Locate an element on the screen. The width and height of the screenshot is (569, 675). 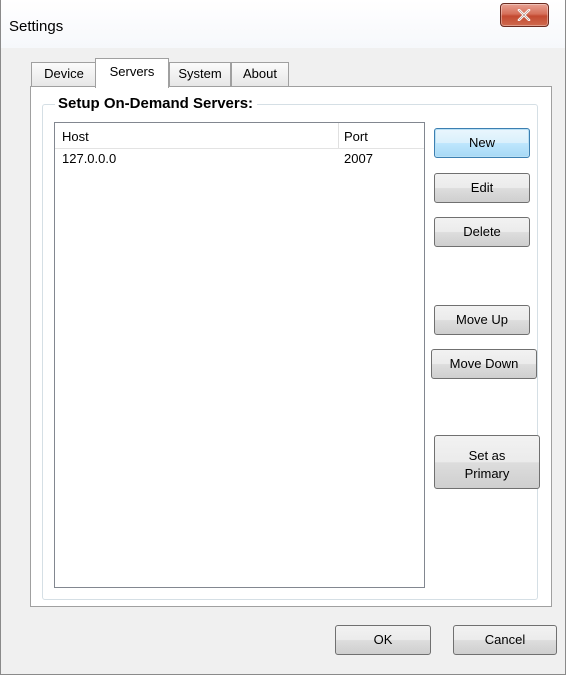
set-as-primary-button: Set as Primary is located at coordinates (487, 462).